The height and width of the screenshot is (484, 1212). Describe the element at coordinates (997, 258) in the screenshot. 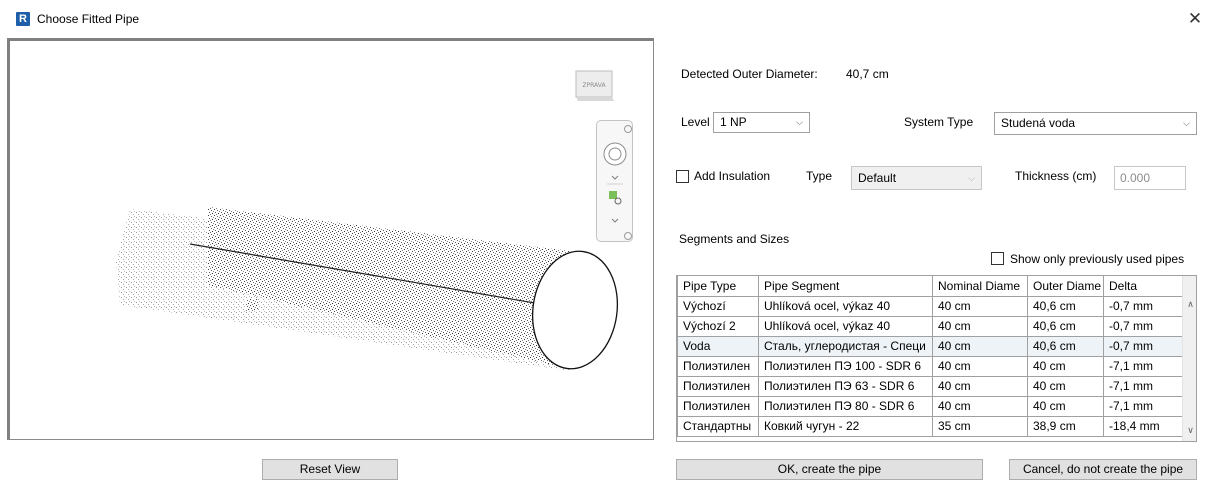

I see `show-only-used-checkbox` at that location.